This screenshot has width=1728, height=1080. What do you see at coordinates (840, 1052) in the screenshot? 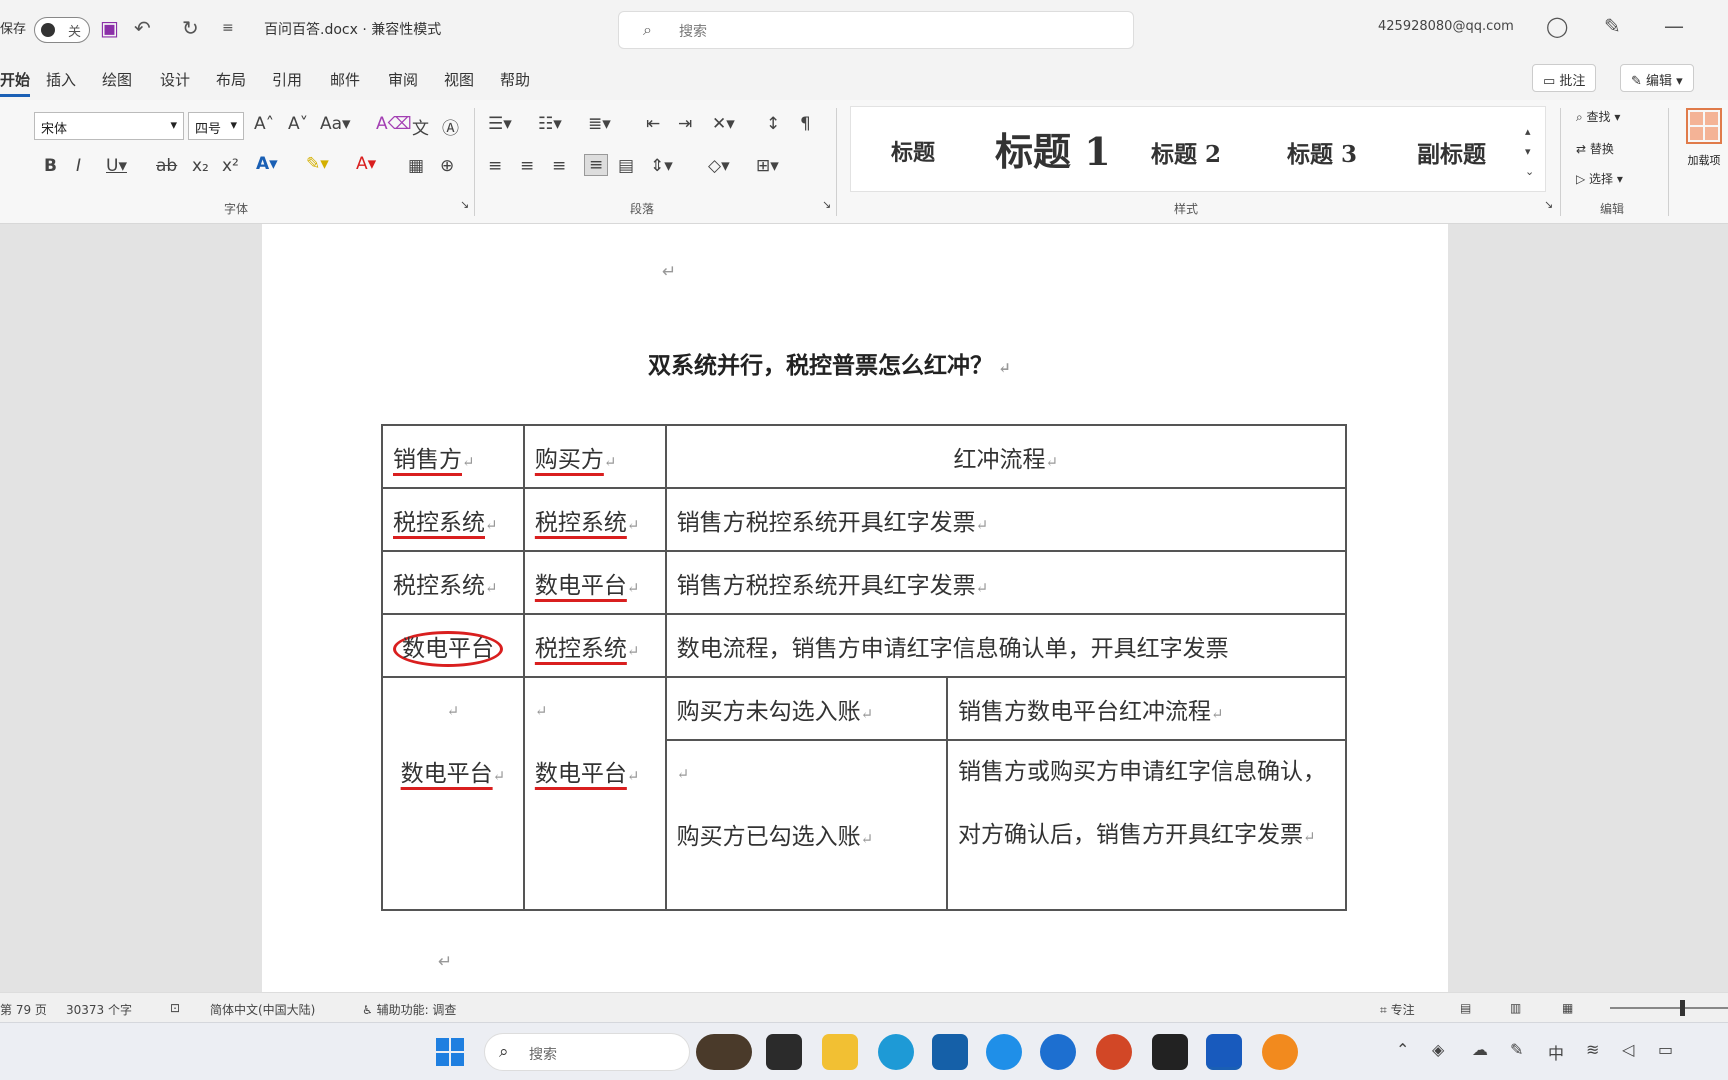
I see `file-explorer-icon` at bounding box center [840, 1052].